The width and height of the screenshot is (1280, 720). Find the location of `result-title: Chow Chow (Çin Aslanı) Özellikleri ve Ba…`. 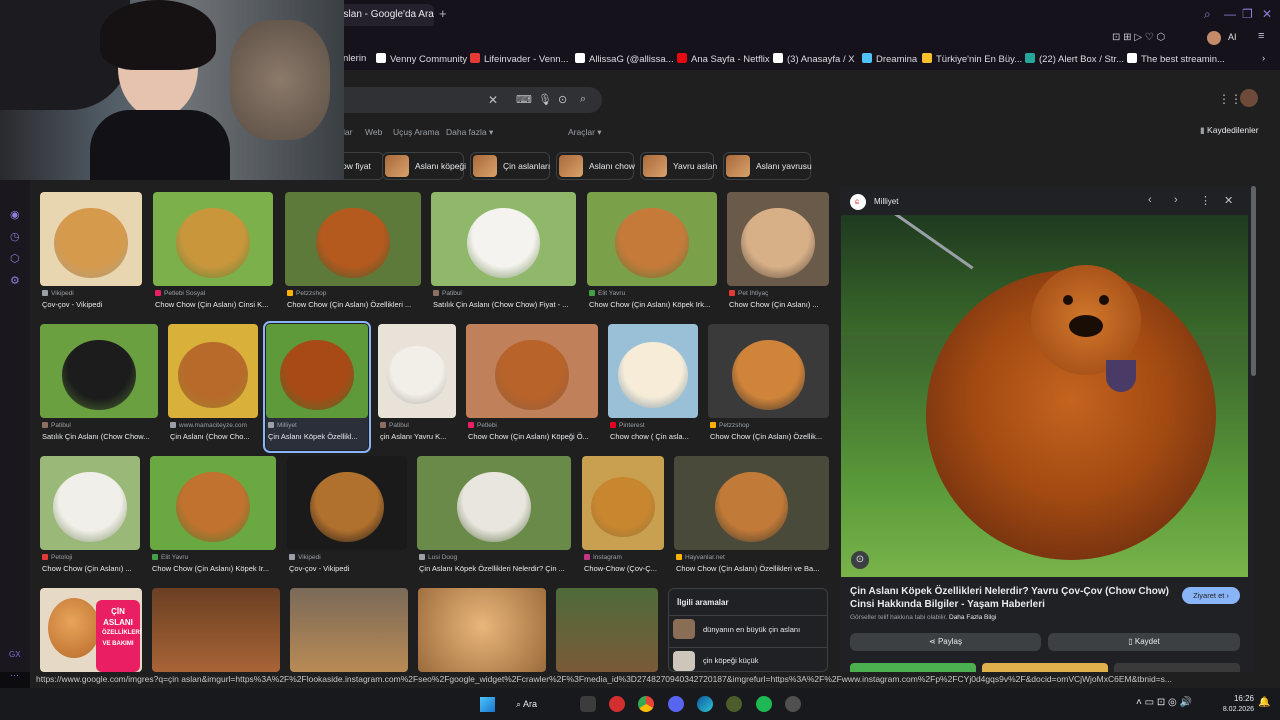

result-title: Chow Chow (Çin Aslanı) Özellikleri ve Ba… is located at coordinates (752, 568).